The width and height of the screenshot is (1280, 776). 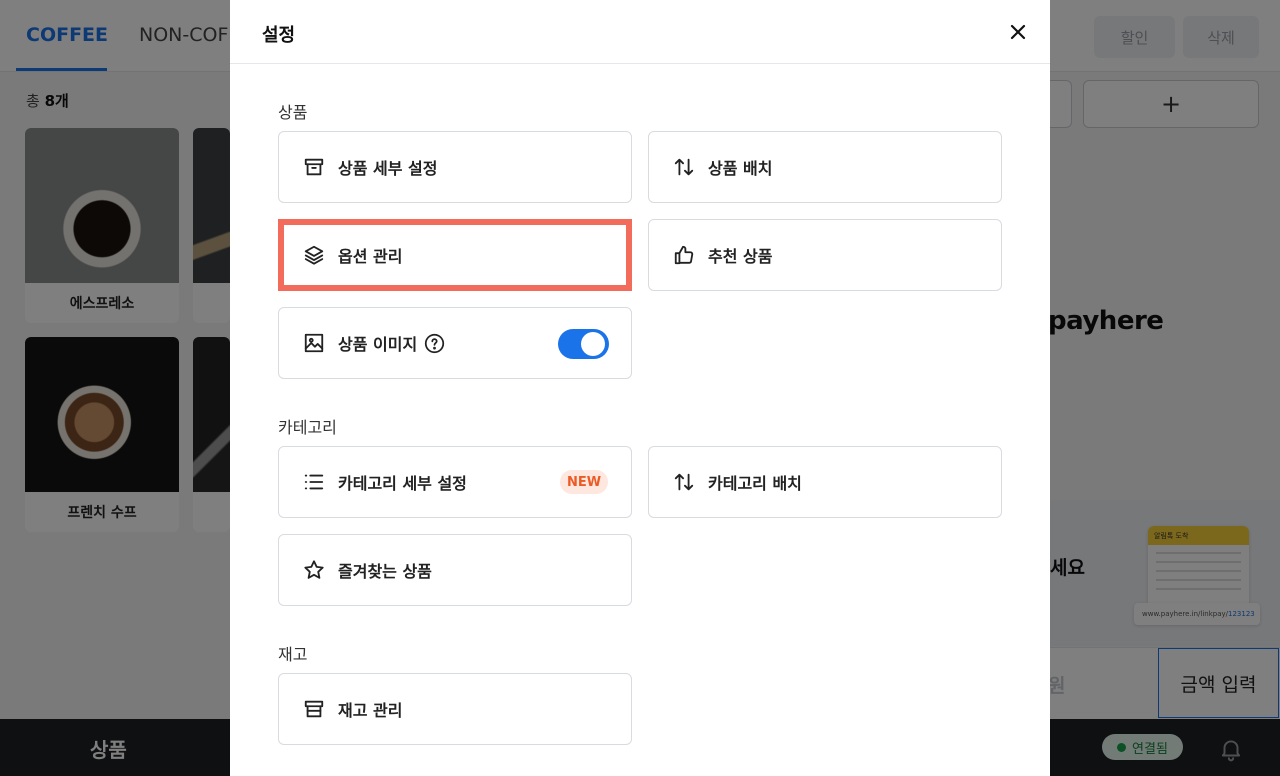 I want to click on section-label-product: 상품, so click(x=293, y=112).